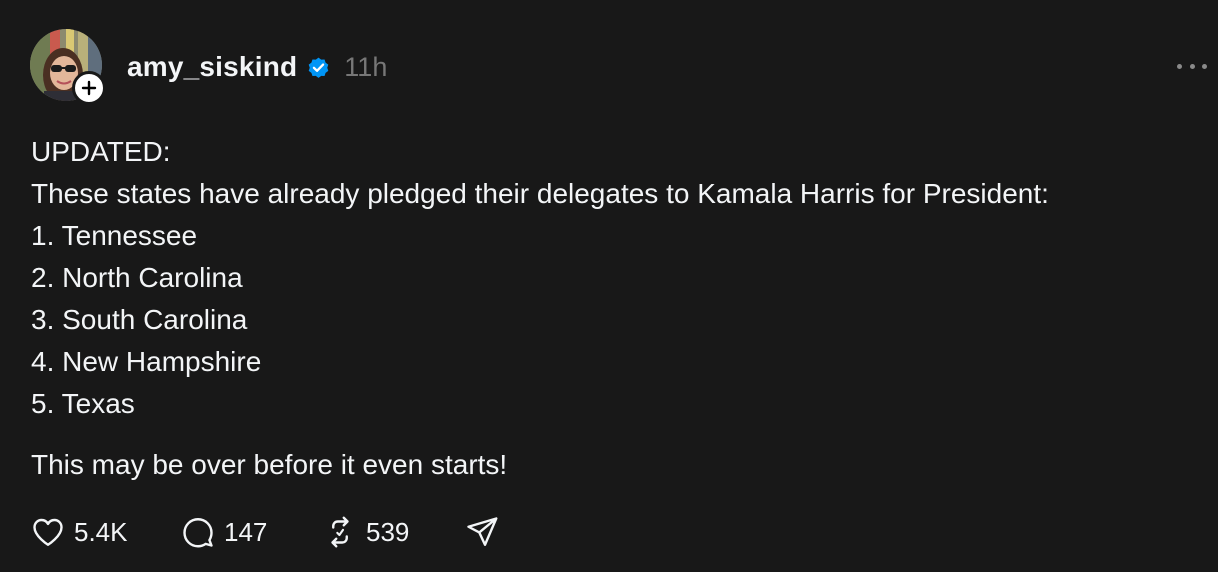 Image resolution: width=1218 pixels, height=572 pixels. What do you see at coordinates (48, 532) in the screenshot?
I see `heart-icon` at bounding box center [48, 532].